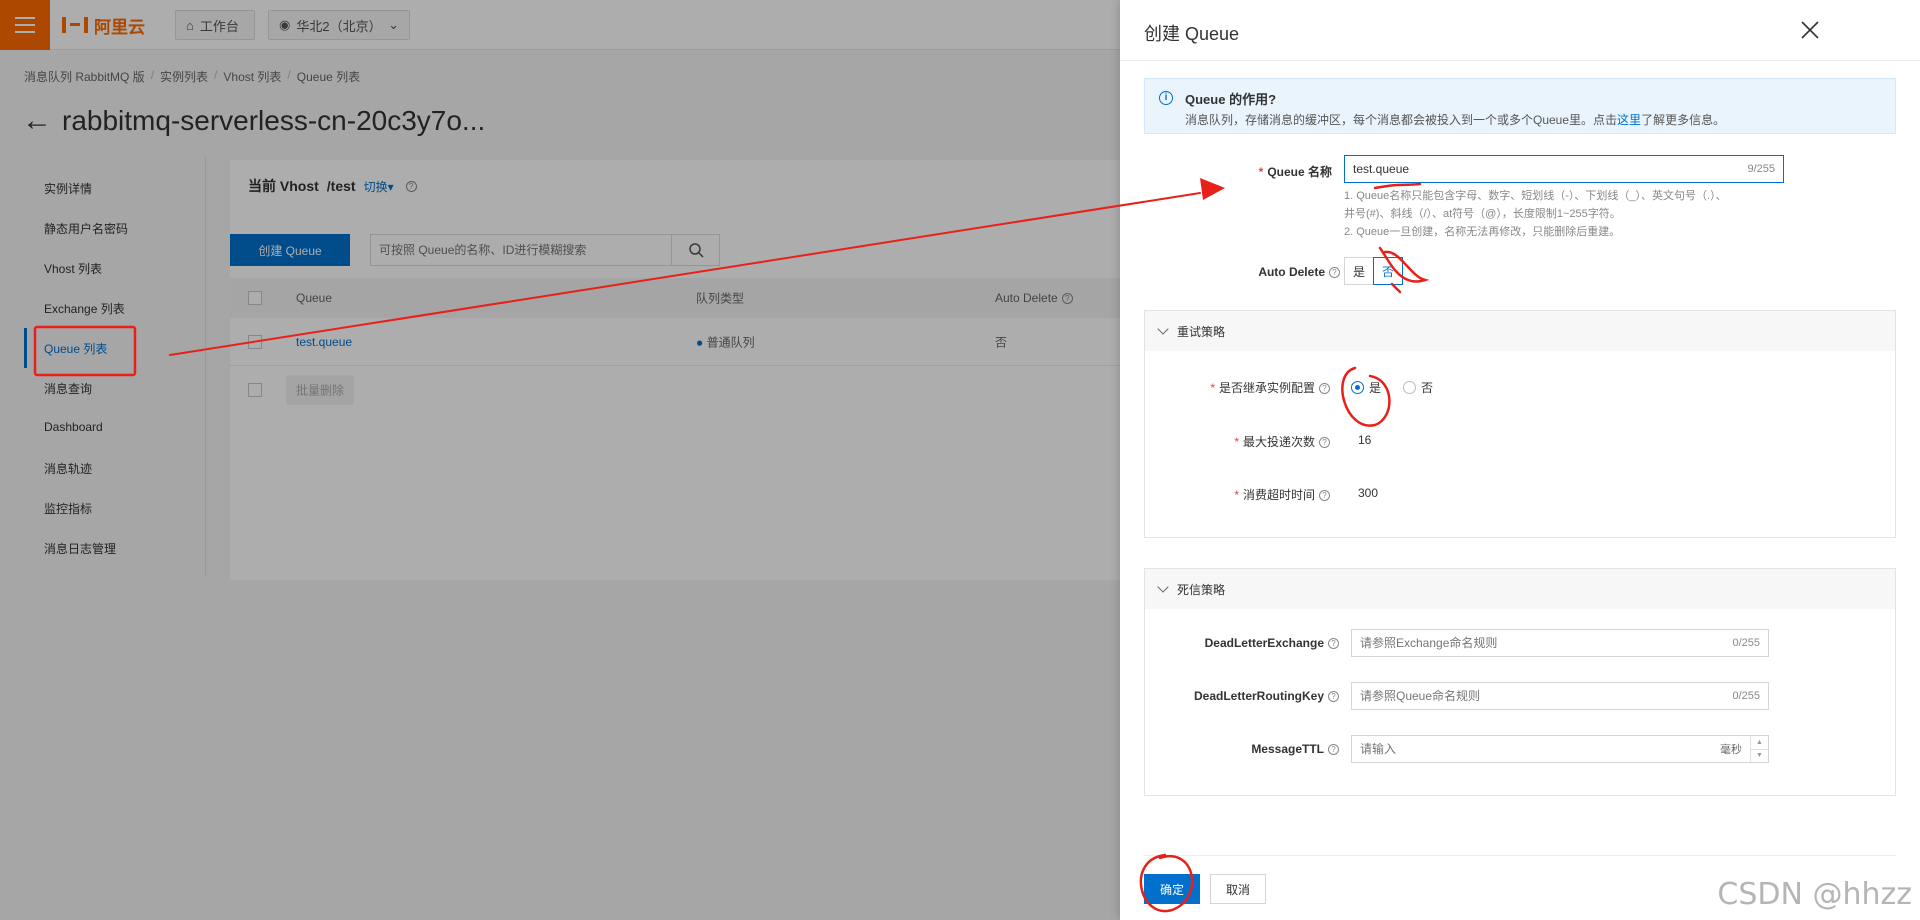 The image size is (1920, 920). I want to click on inherit-config-label: * 是否继承实例配置?, so click(1270, 387).